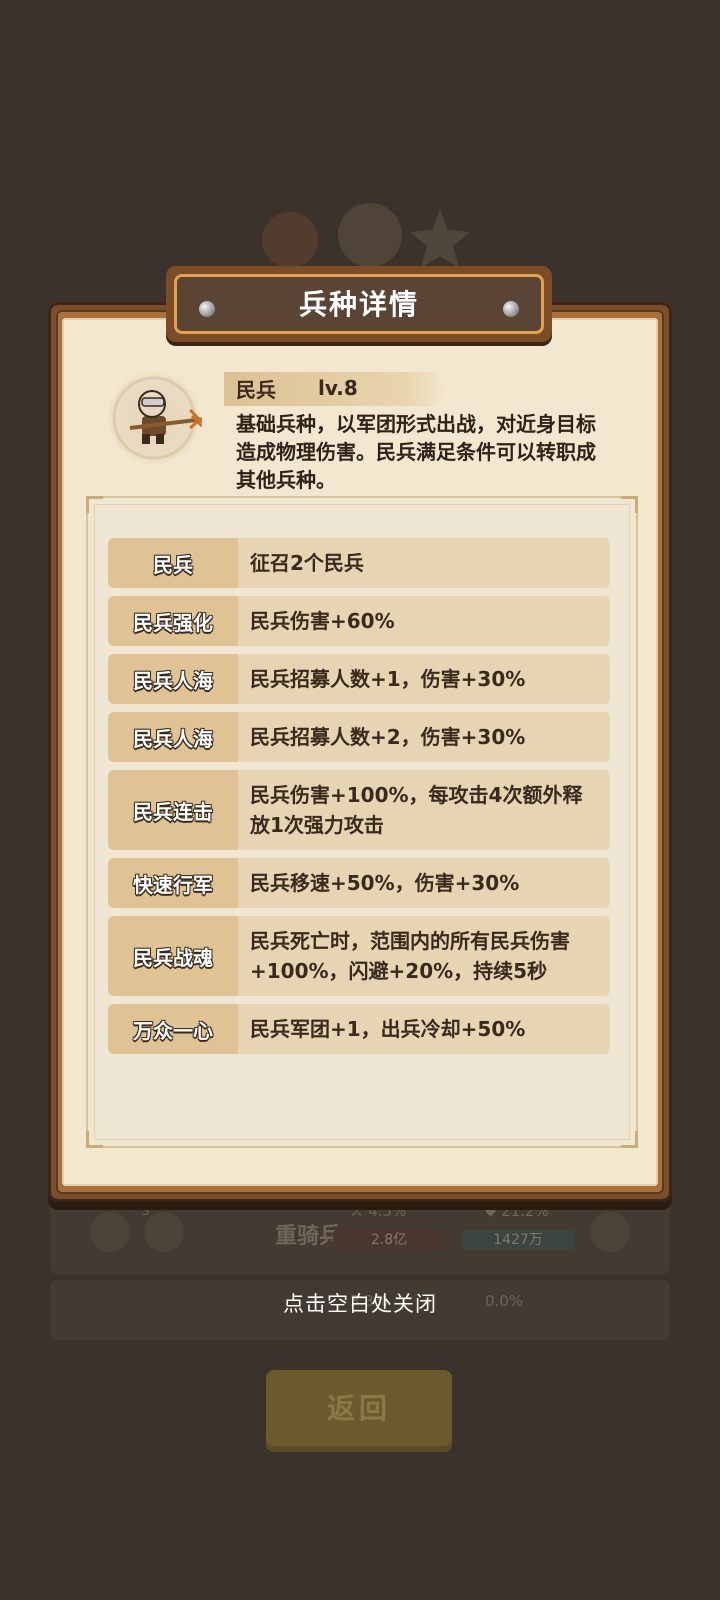 The image size is (720, 1600). Describe the element at coordinates (388, 1029) in the screenshot. I see `skill-desc: 民兵军团+1，出兵冷却+50%` at that location.